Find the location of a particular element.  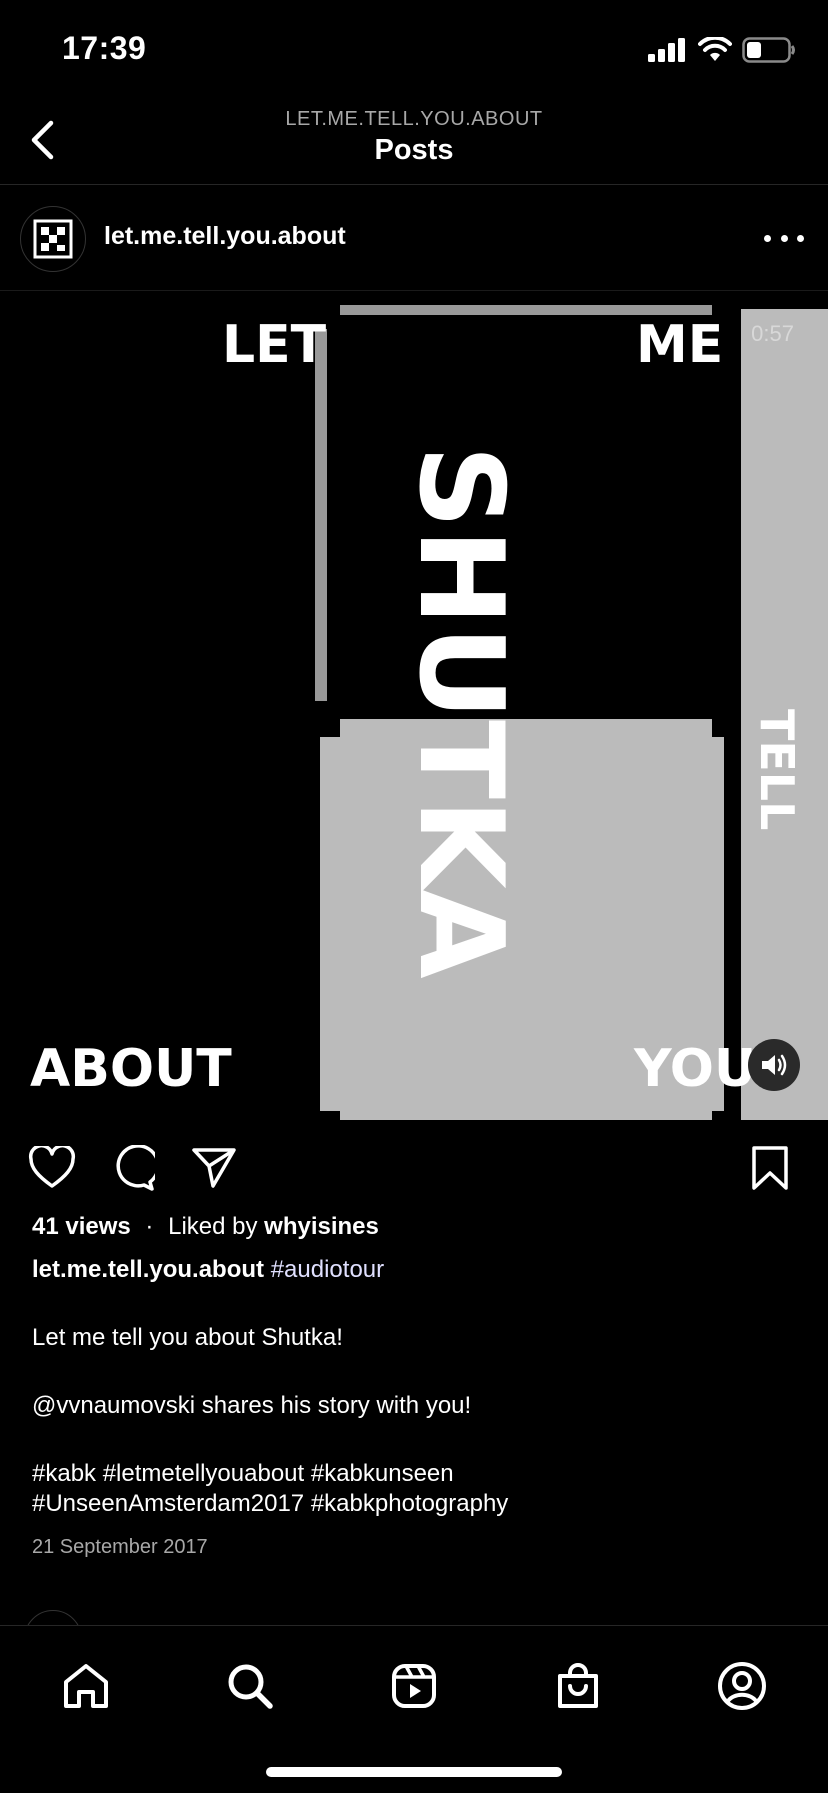

media-word-about: ABOUT is located at coordinates (131, 1069).